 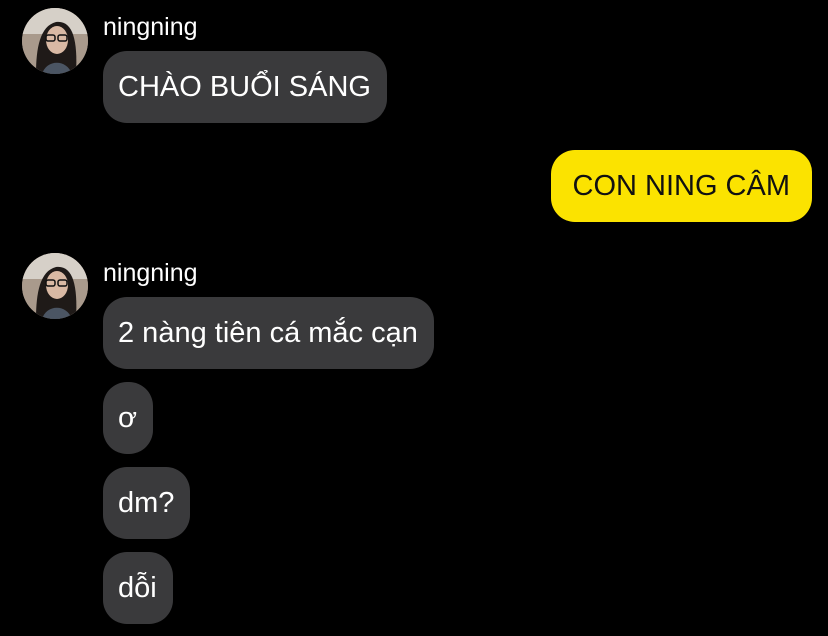 What do you see at coordinates (138, 588) in the screenshot?
I see `incoming-message-bubble: dỗi` at bounding box center [138, 588].